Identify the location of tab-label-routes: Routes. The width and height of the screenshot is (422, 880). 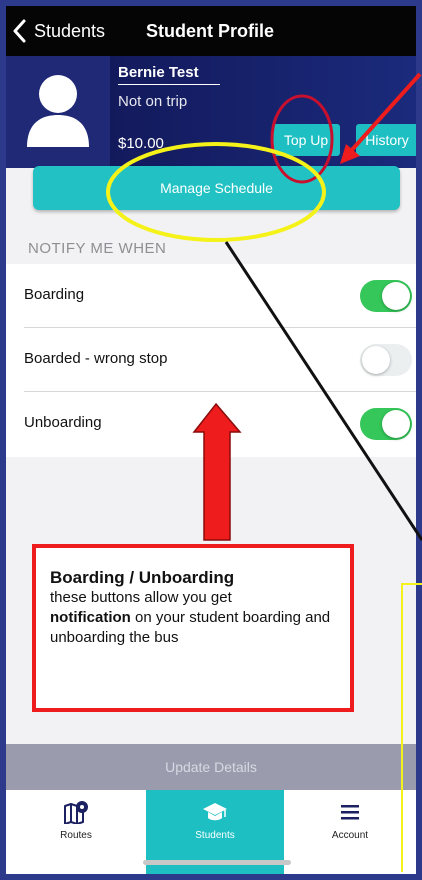
(76, 835).